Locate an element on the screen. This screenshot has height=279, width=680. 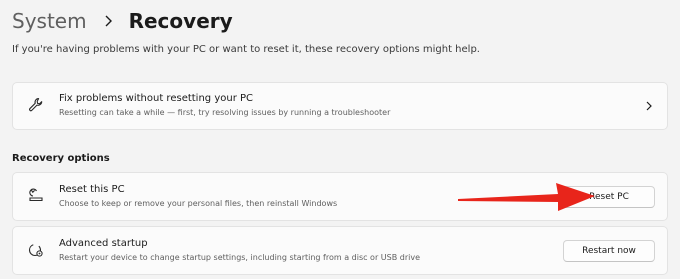
advanced-startup-title: Advanced startup is located at coordinates (103, 243).